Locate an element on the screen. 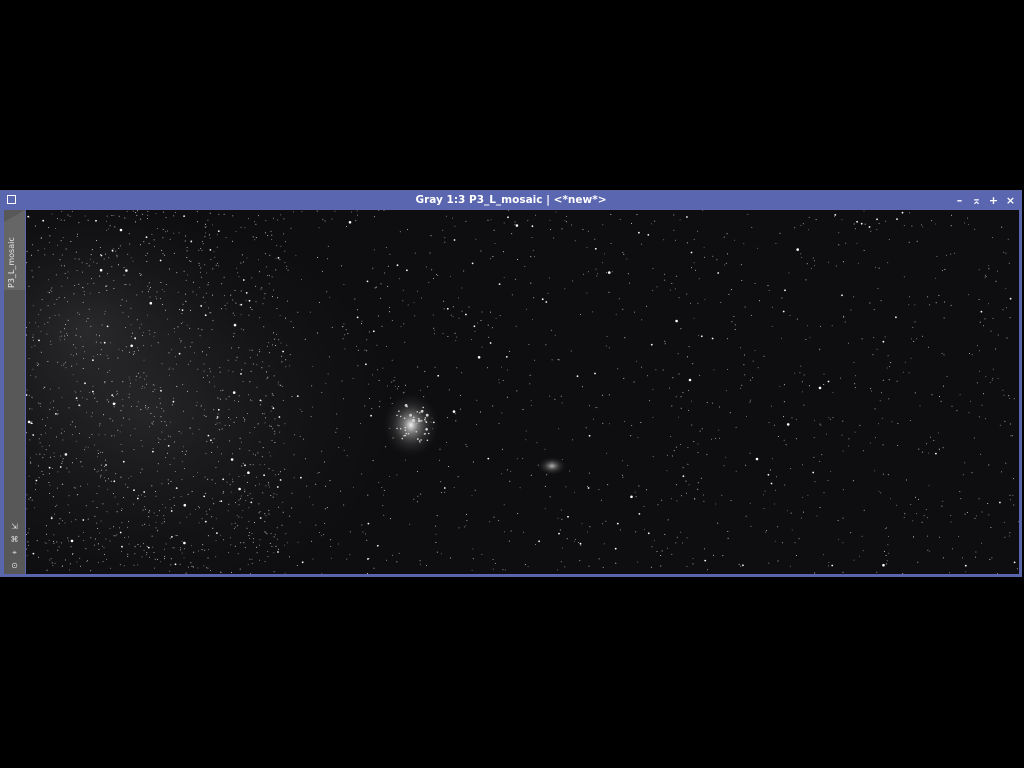  close-icon: × is located at coordinates (1010, 200).